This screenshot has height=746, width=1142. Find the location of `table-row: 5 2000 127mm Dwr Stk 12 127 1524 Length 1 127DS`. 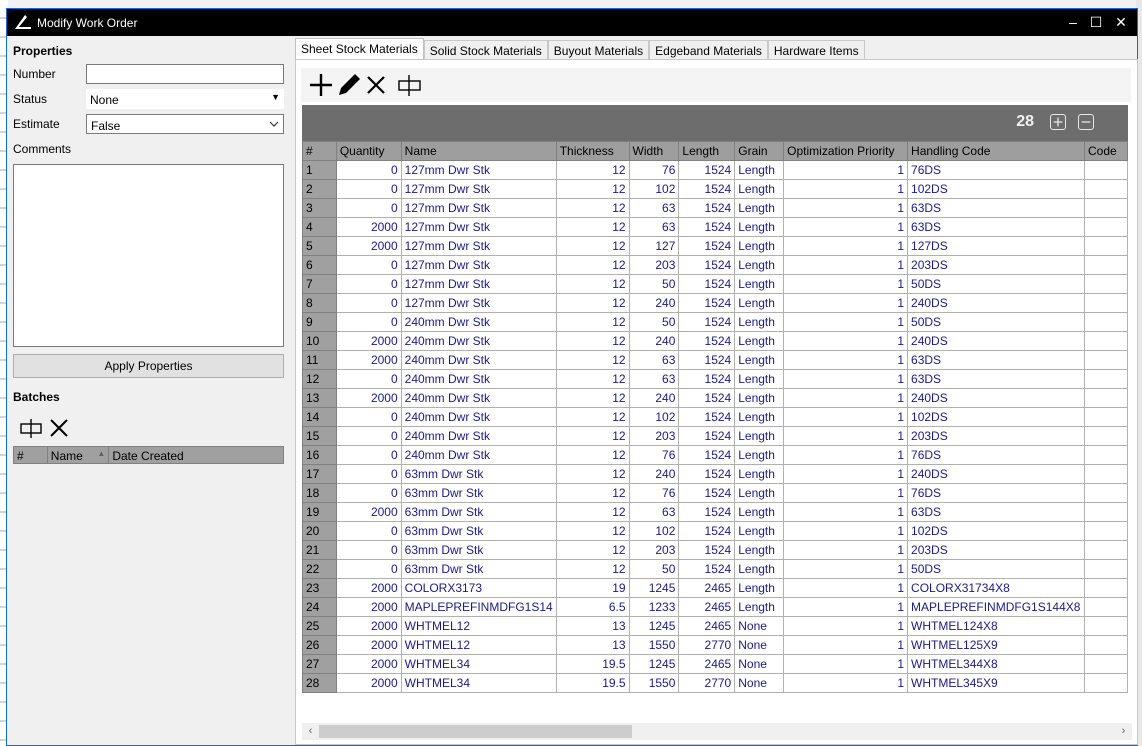

table-row: 5 2000 127mm Dwr Stk 12 127 1524 Length 1 127DS is located at coordinates (715, 246).